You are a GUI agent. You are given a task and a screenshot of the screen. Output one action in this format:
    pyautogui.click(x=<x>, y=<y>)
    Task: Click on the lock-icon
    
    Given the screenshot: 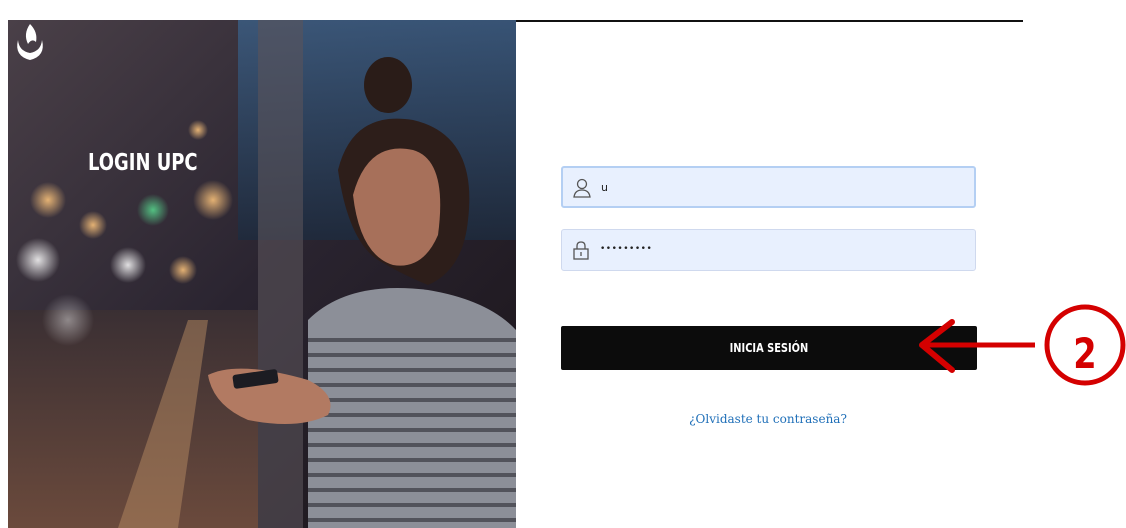 What is the action you would take?
    pyautogui.click(x=581, y=250)
    